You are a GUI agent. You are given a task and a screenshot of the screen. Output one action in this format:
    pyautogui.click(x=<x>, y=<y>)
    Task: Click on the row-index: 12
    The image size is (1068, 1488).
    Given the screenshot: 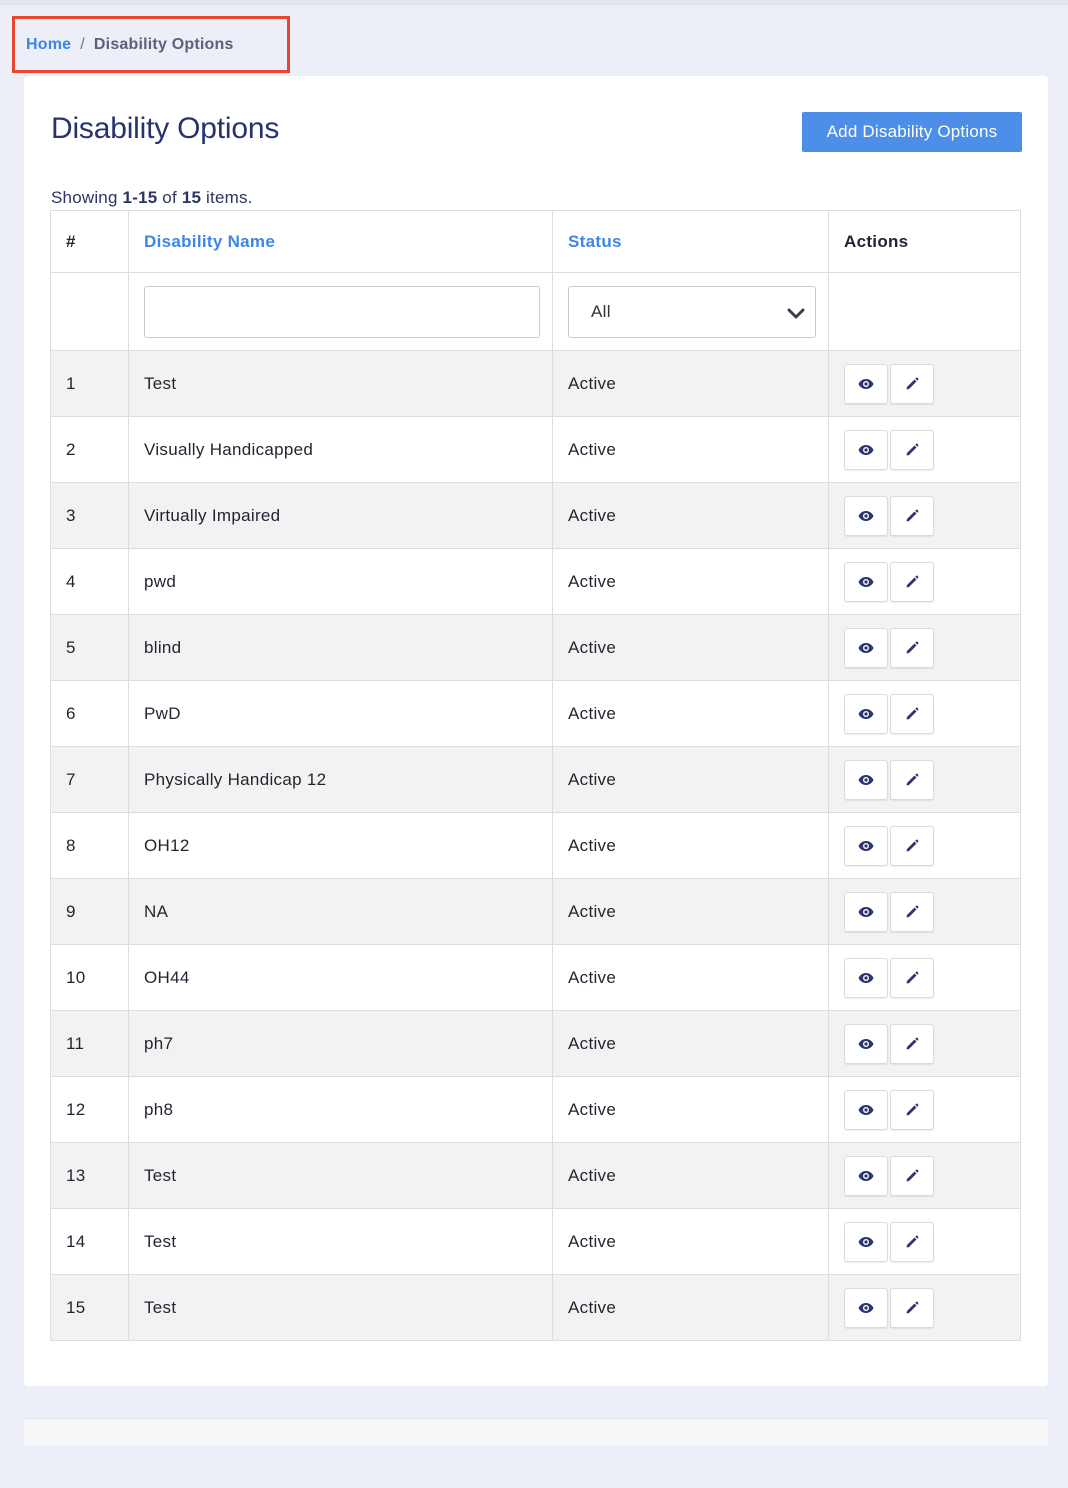 What is the action you would take?
    pyautogui.click(x=89, y=1109)
    